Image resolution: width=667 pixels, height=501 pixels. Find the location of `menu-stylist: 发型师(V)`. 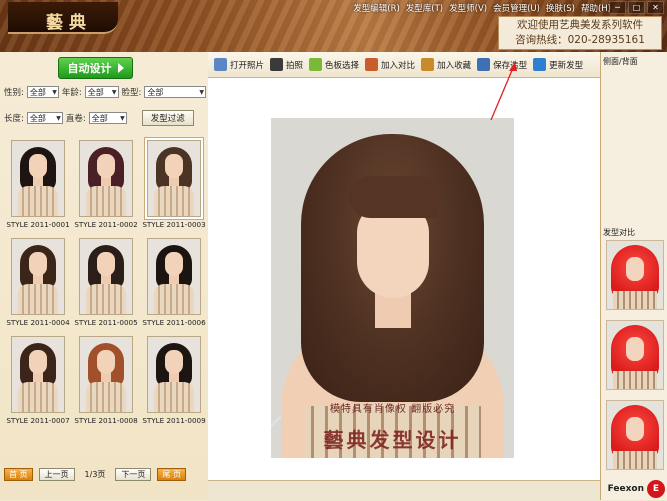

menu-stylist: 发型师(V) is located at coordinates (468, 8).